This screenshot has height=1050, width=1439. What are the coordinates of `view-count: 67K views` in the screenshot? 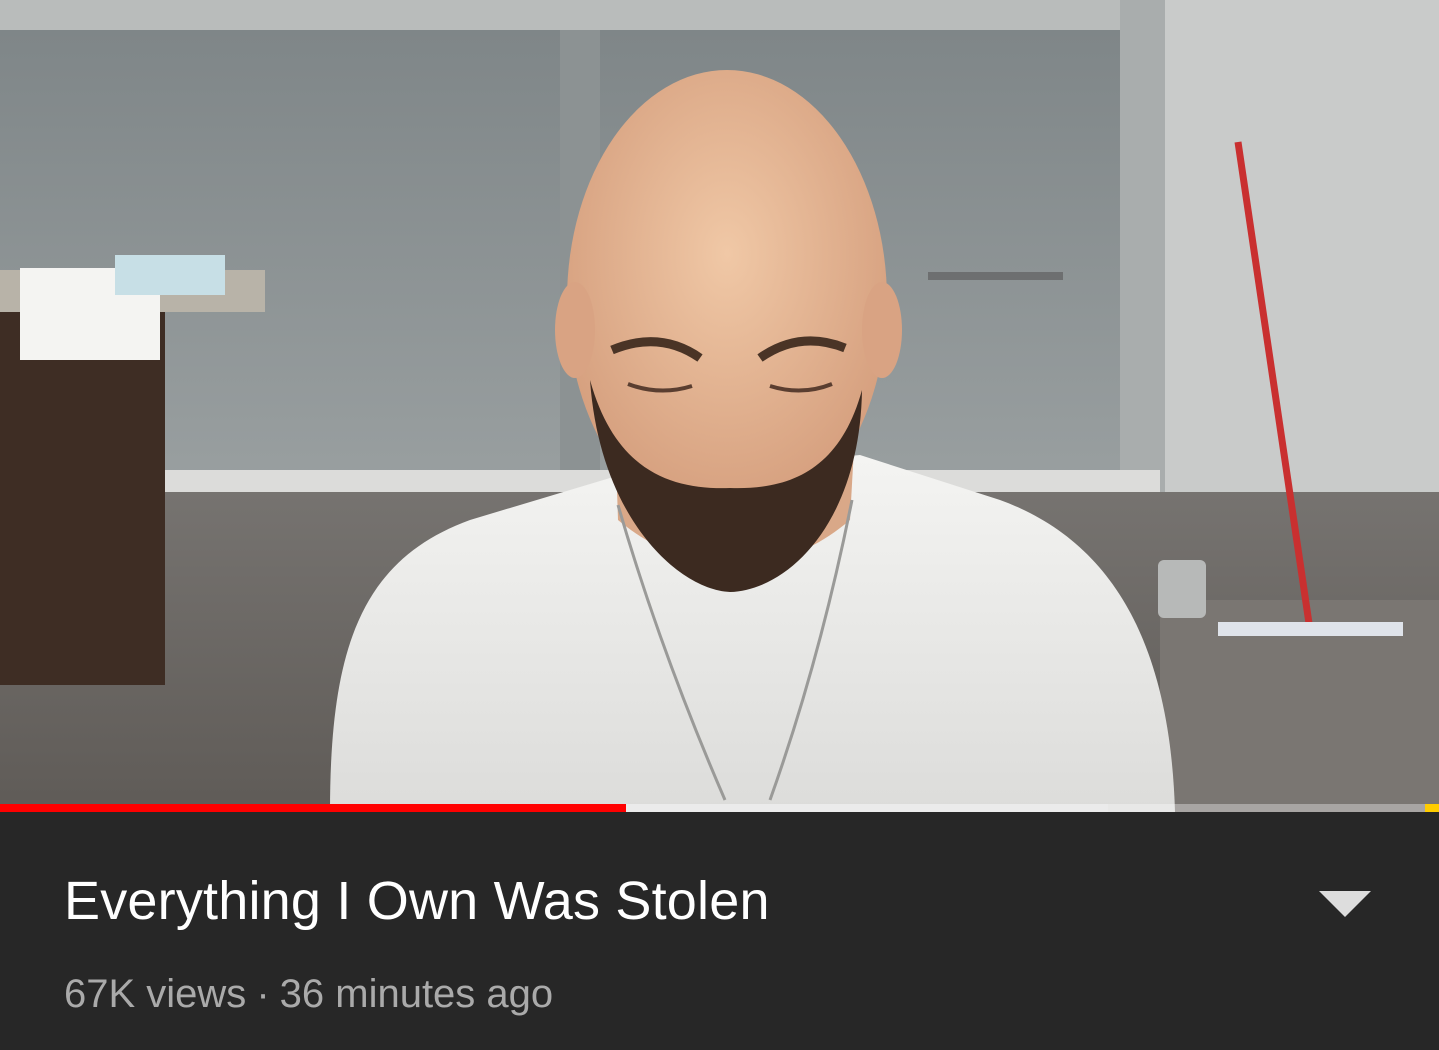 It's located at (155, 994).